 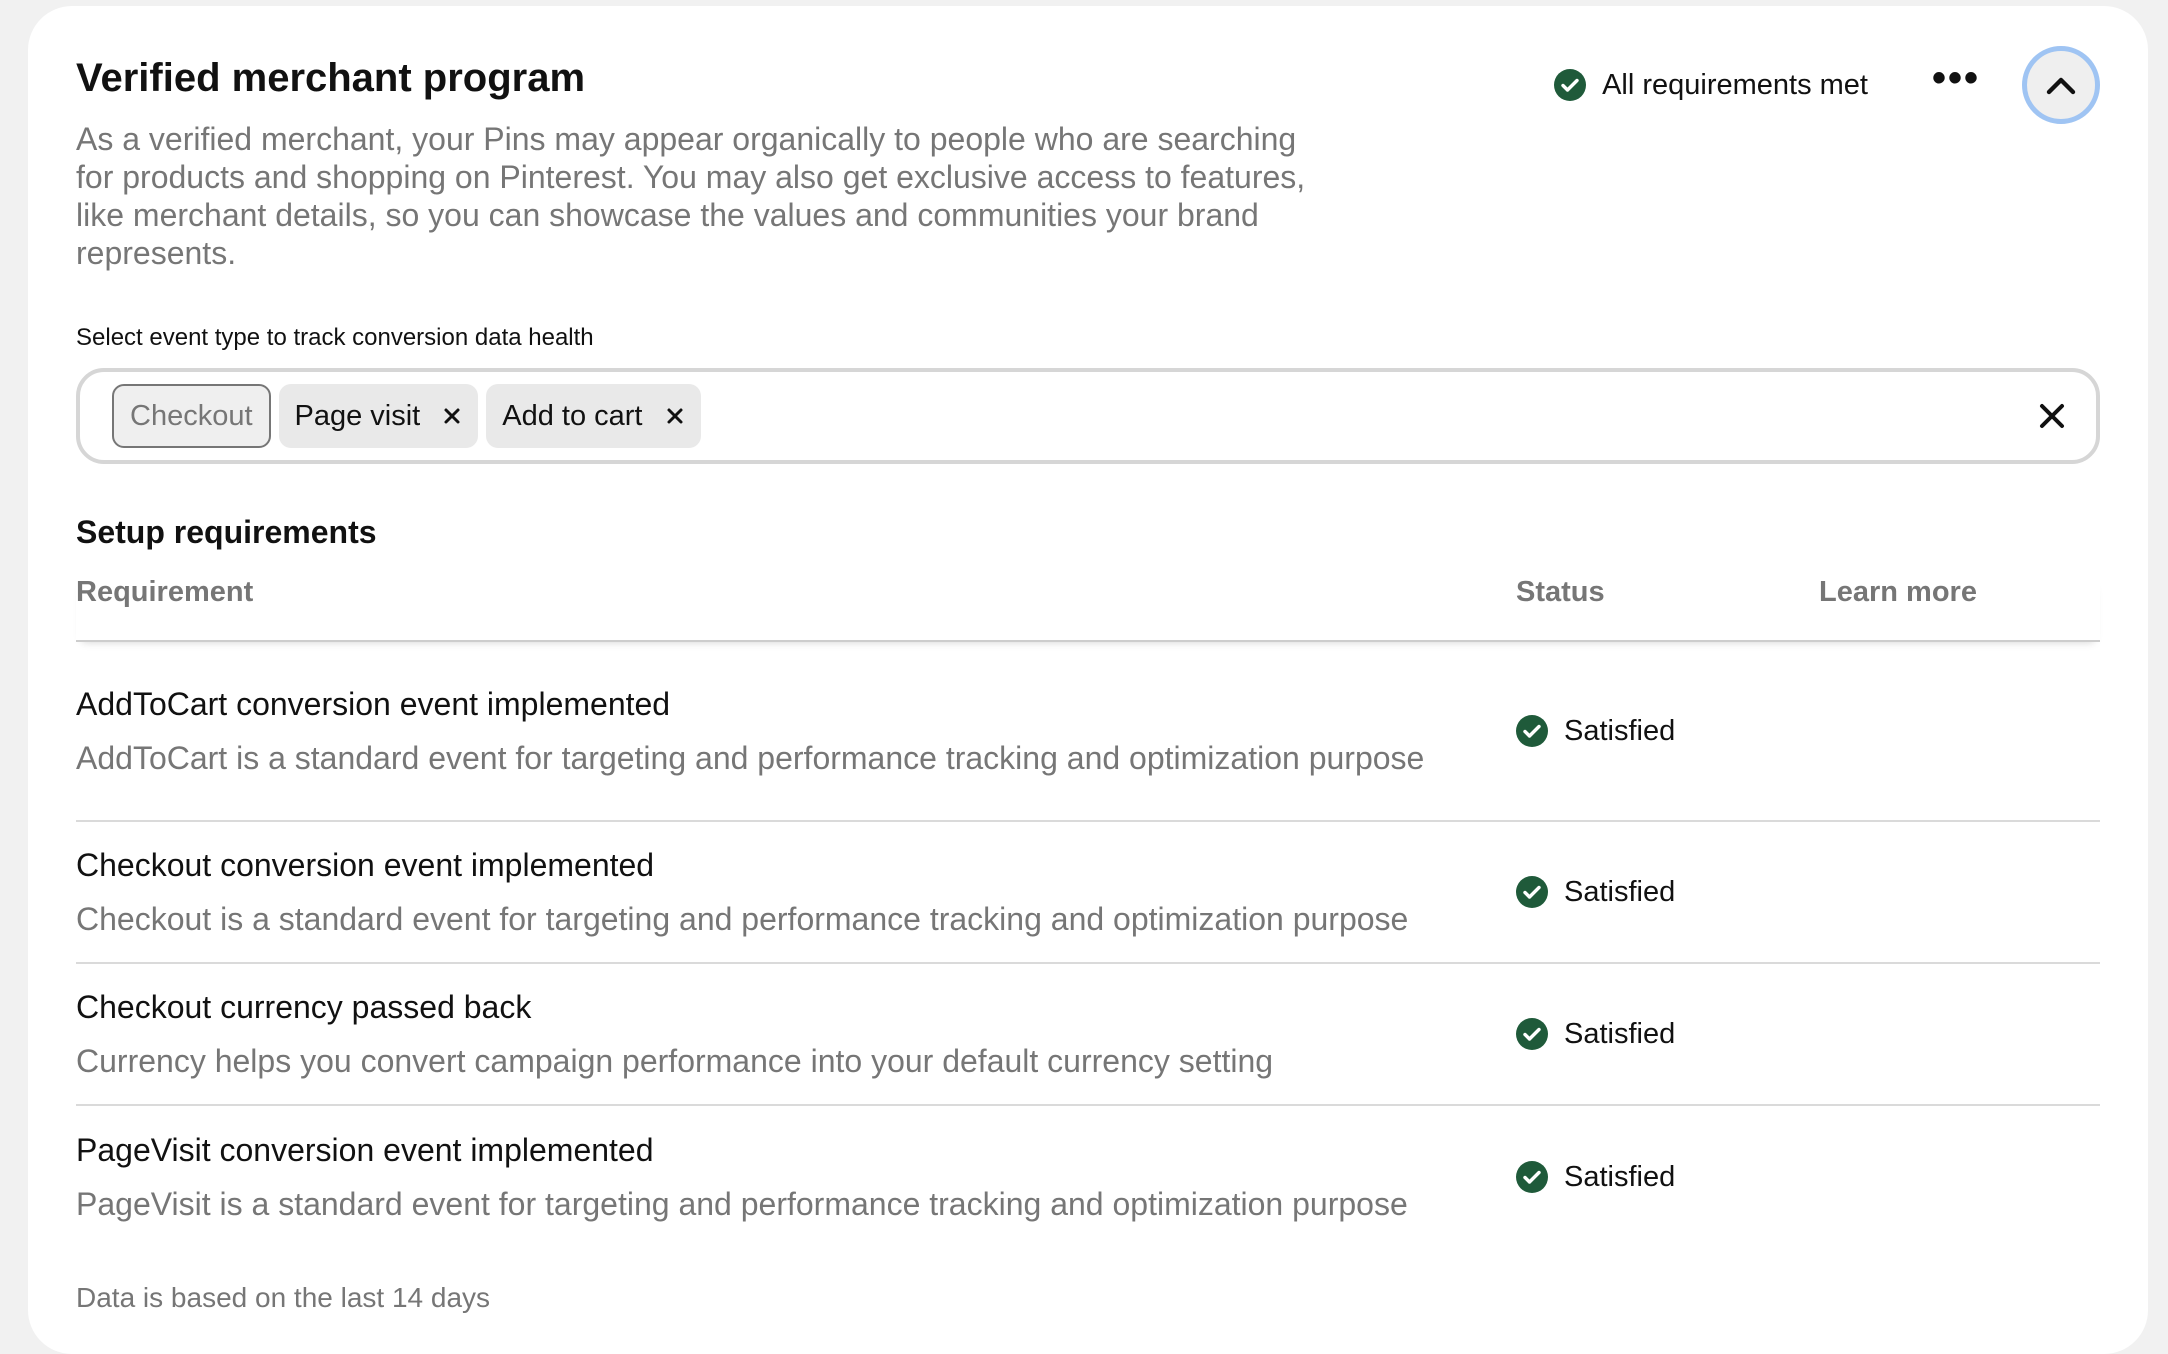 I want to click on data-range-footnote: Data is based on the last 14 days, so click(x=283, y=1297).